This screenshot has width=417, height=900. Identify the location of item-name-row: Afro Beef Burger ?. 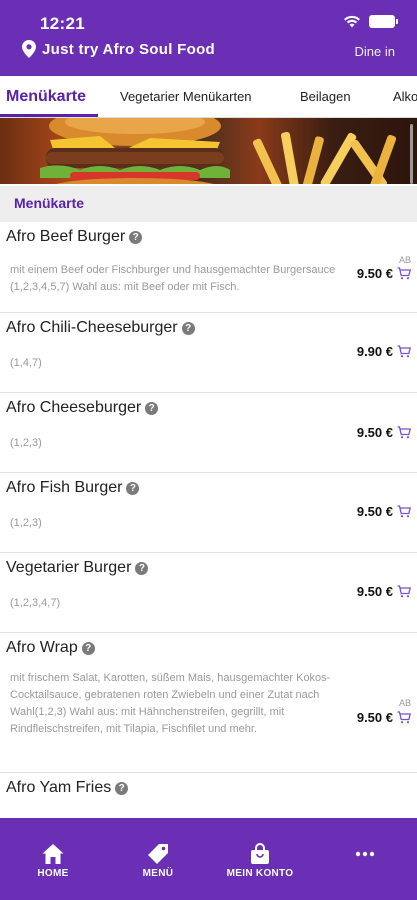
(74, 237).